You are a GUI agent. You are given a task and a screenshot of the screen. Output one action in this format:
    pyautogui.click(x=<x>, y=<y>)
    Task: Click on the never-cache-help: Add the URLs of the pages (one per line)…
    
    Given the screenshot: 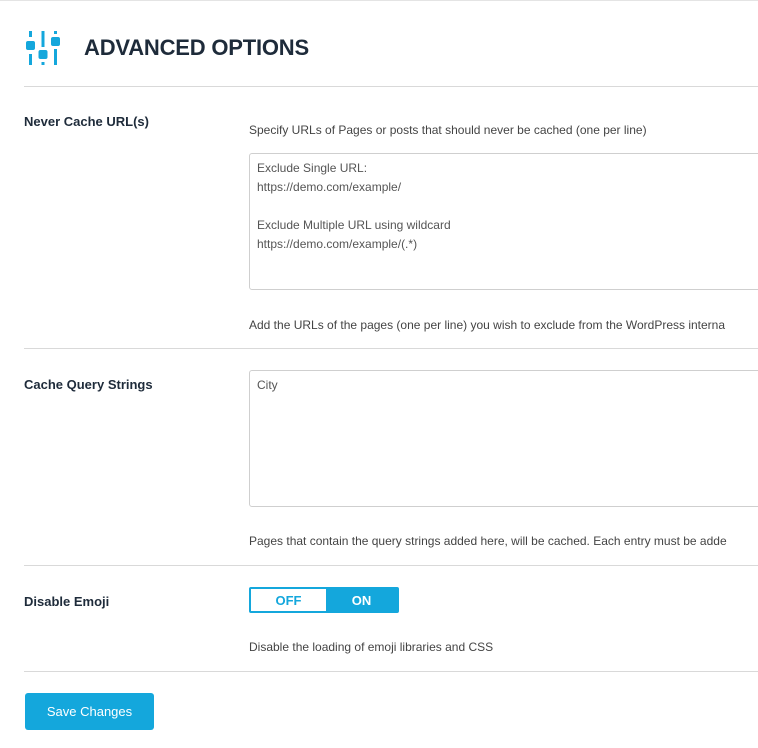 What is the action you would take?
    pyautogui.click(x=487, y=325)
    